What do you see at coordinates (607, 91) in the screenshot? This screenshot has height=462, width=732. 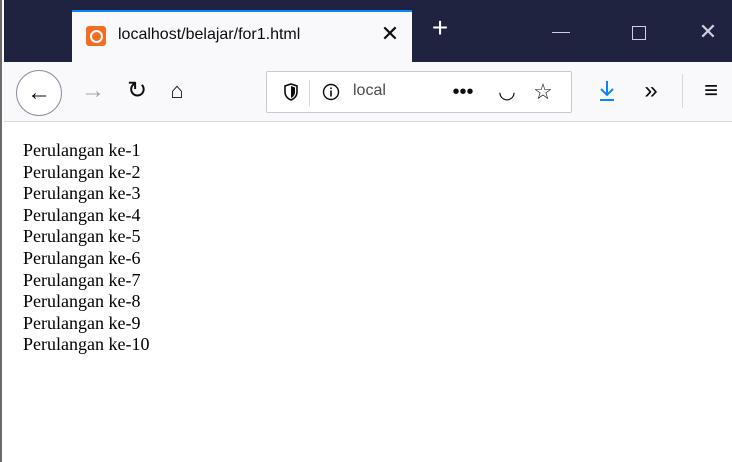 I see `download-icon` at bounding box center [607, 91].